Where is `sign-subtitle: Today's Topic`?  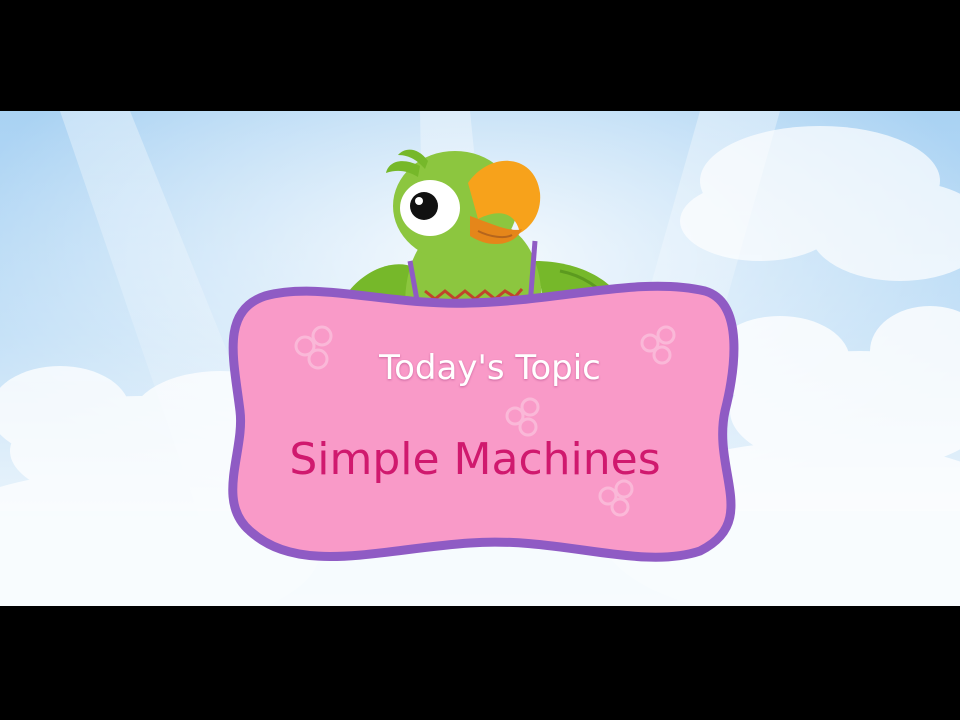 sign-subtitle: Today's Topic is located at coordinates (490, 368).